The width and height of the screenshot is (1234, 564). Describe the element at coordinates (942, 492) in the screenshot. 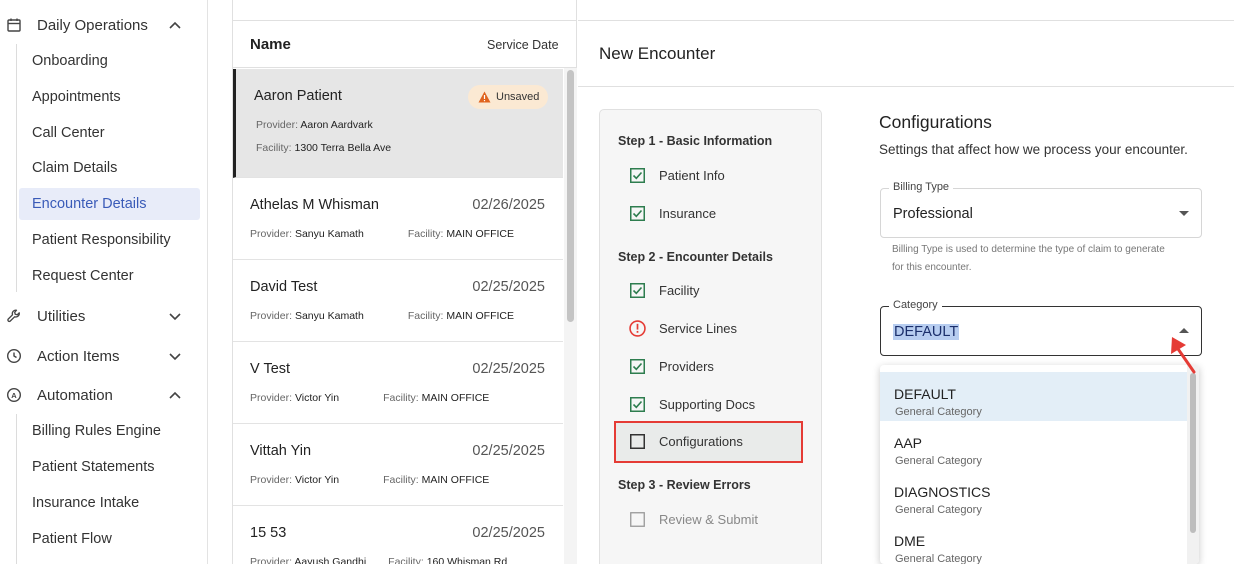

I see `option-label: DIAGNOSTICS` at that location.